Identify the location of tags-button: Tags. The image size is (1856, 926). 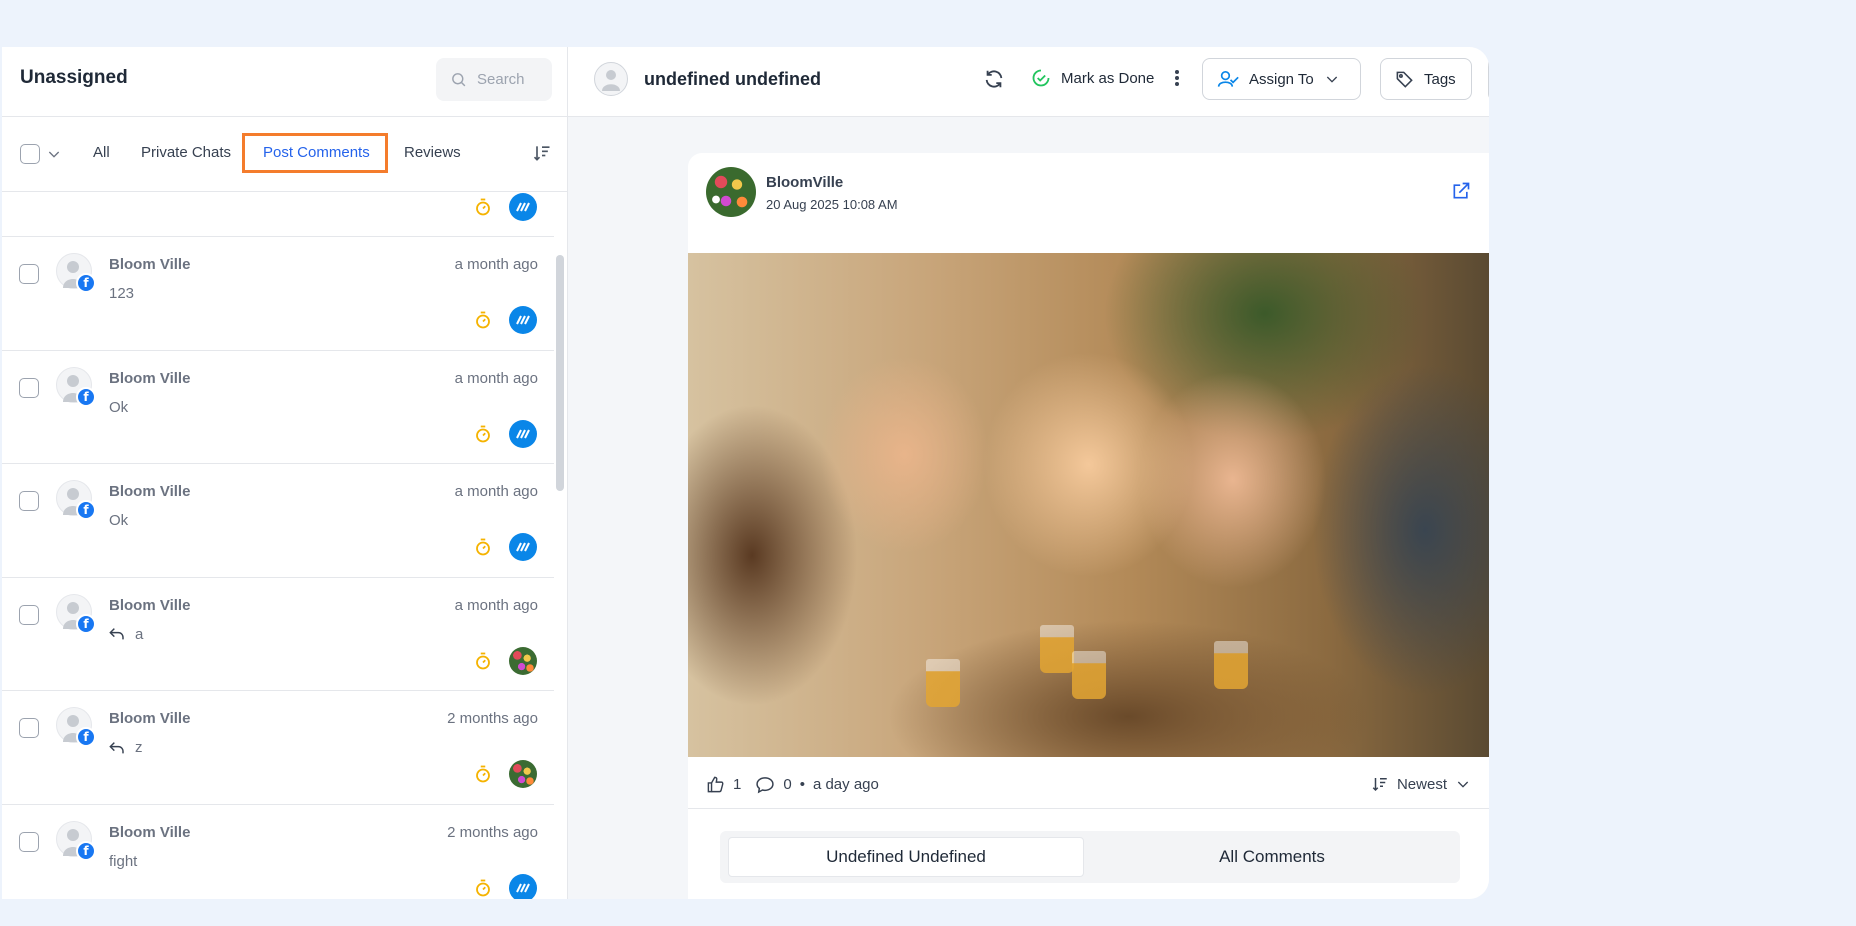
(1426, 79).